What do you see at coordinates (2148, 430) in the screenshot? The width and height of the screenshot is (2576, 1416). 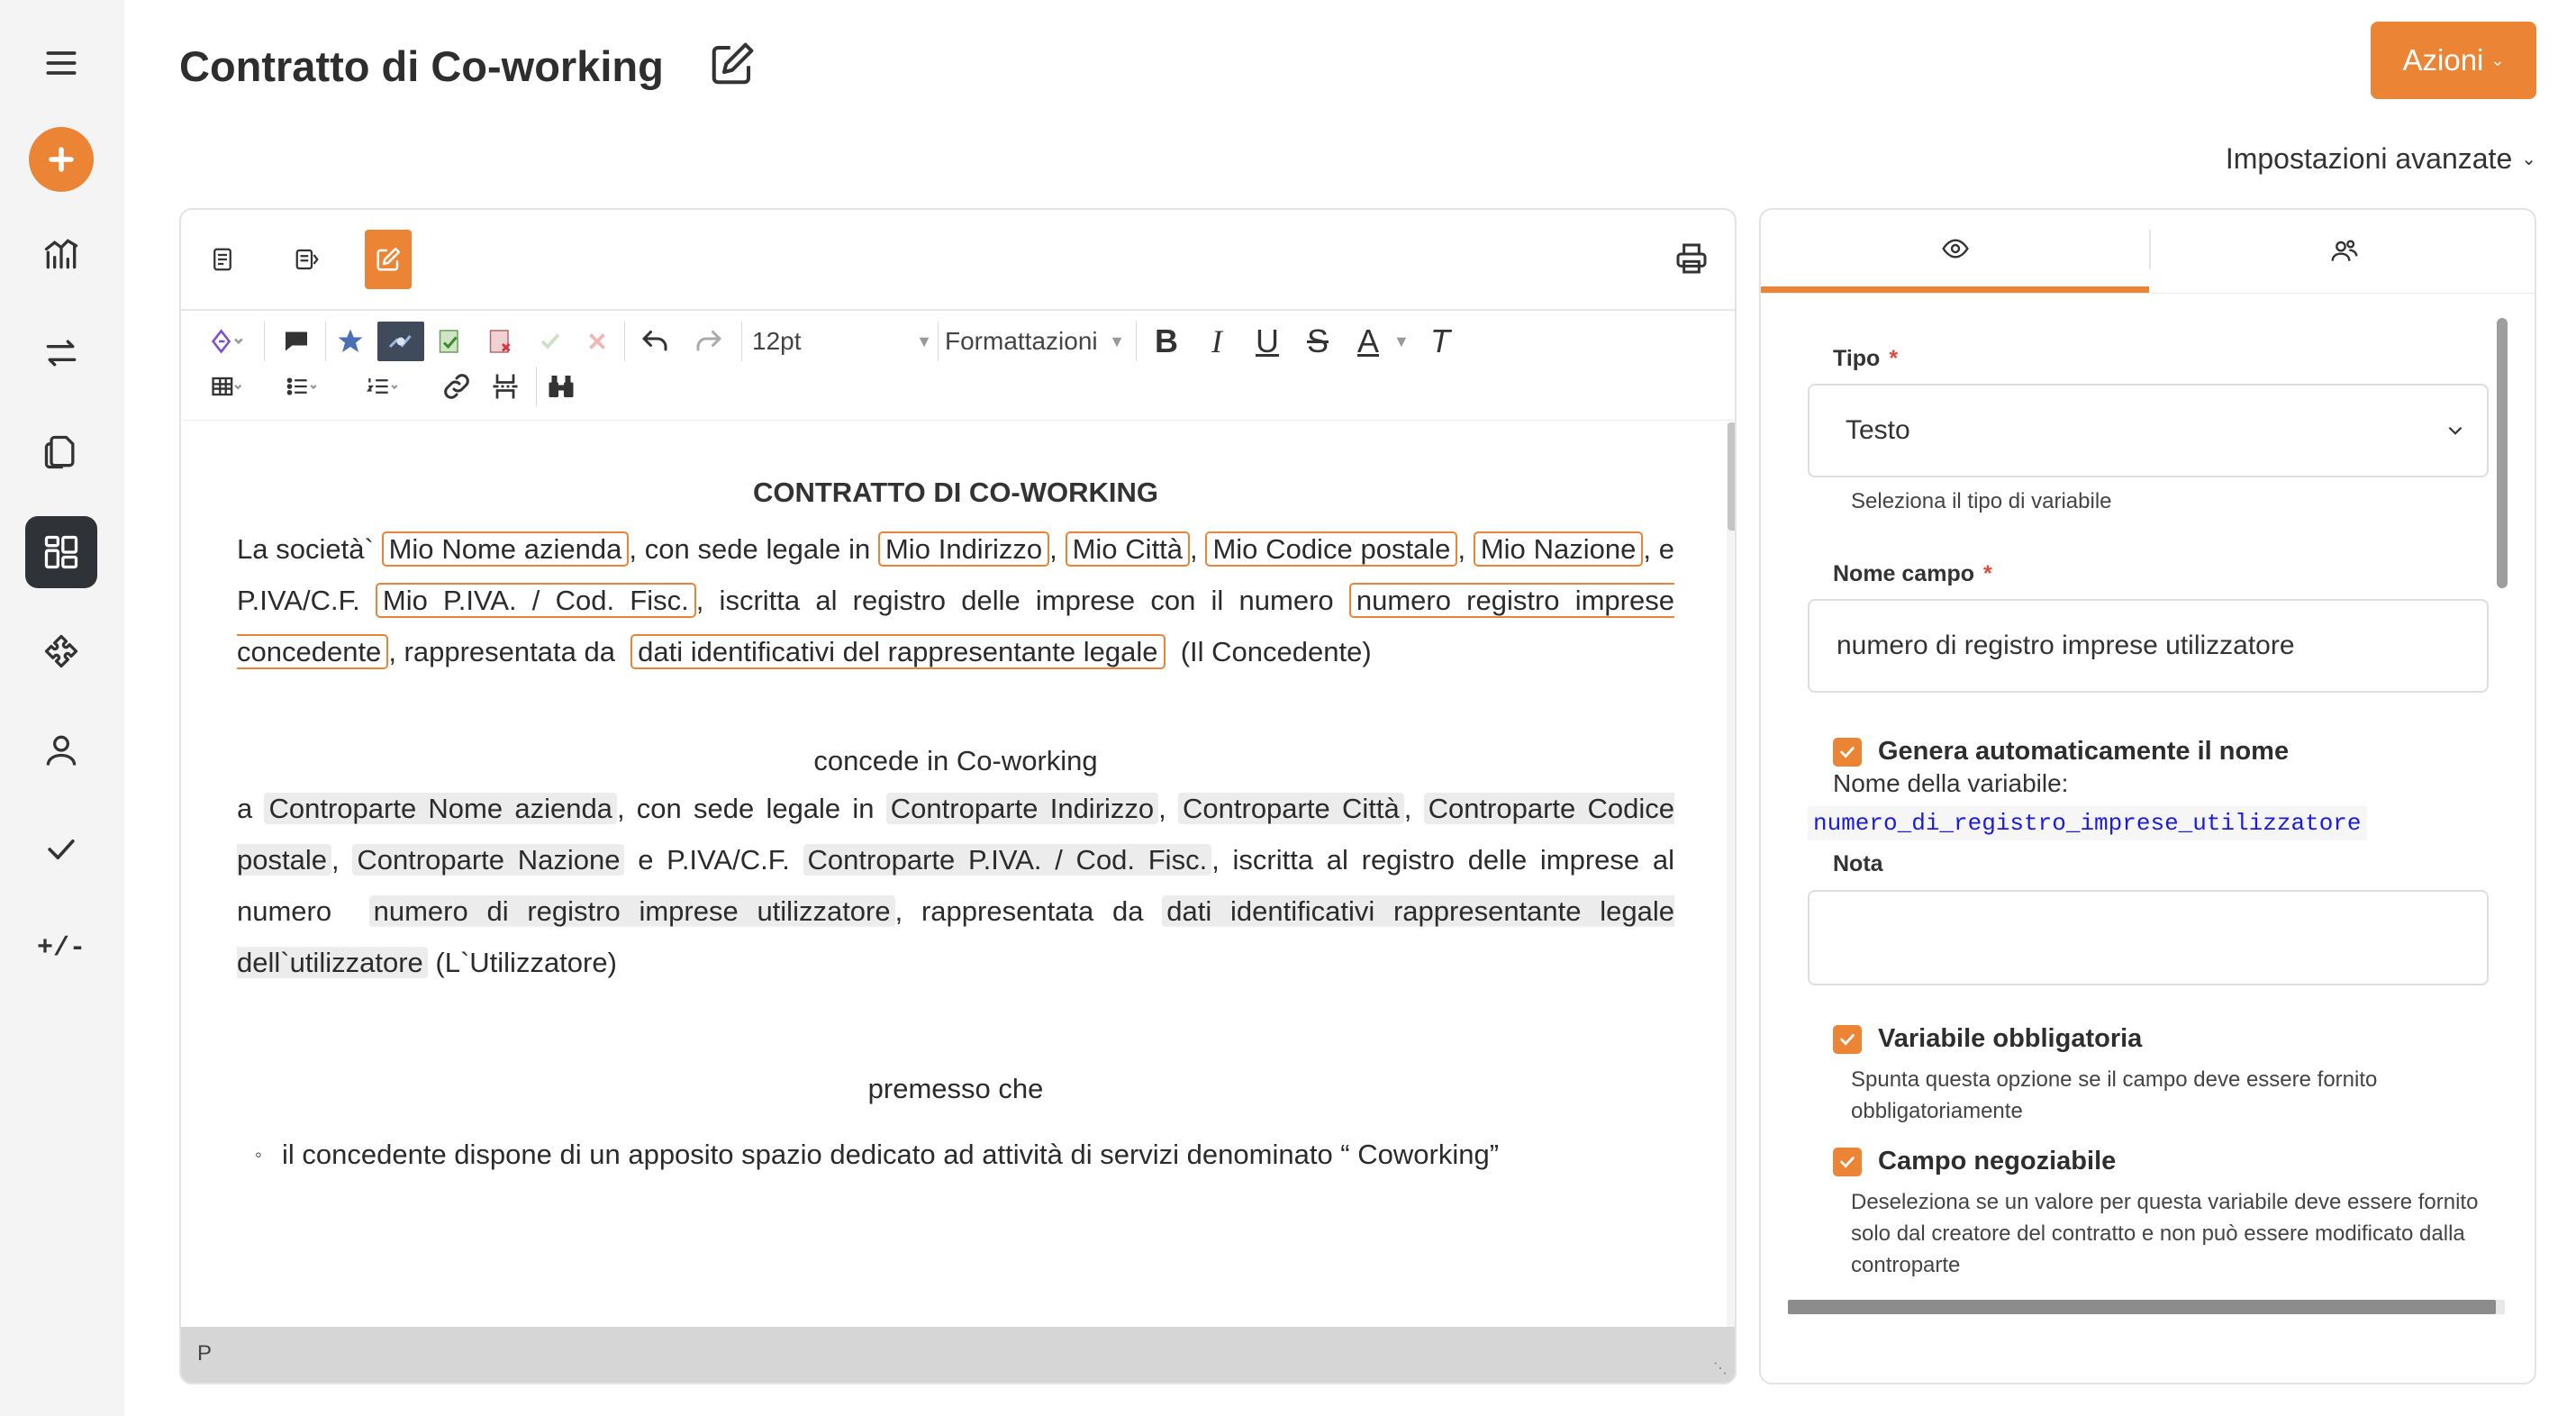 I see `type-select: Testo` at bounding box center [2148, 430].